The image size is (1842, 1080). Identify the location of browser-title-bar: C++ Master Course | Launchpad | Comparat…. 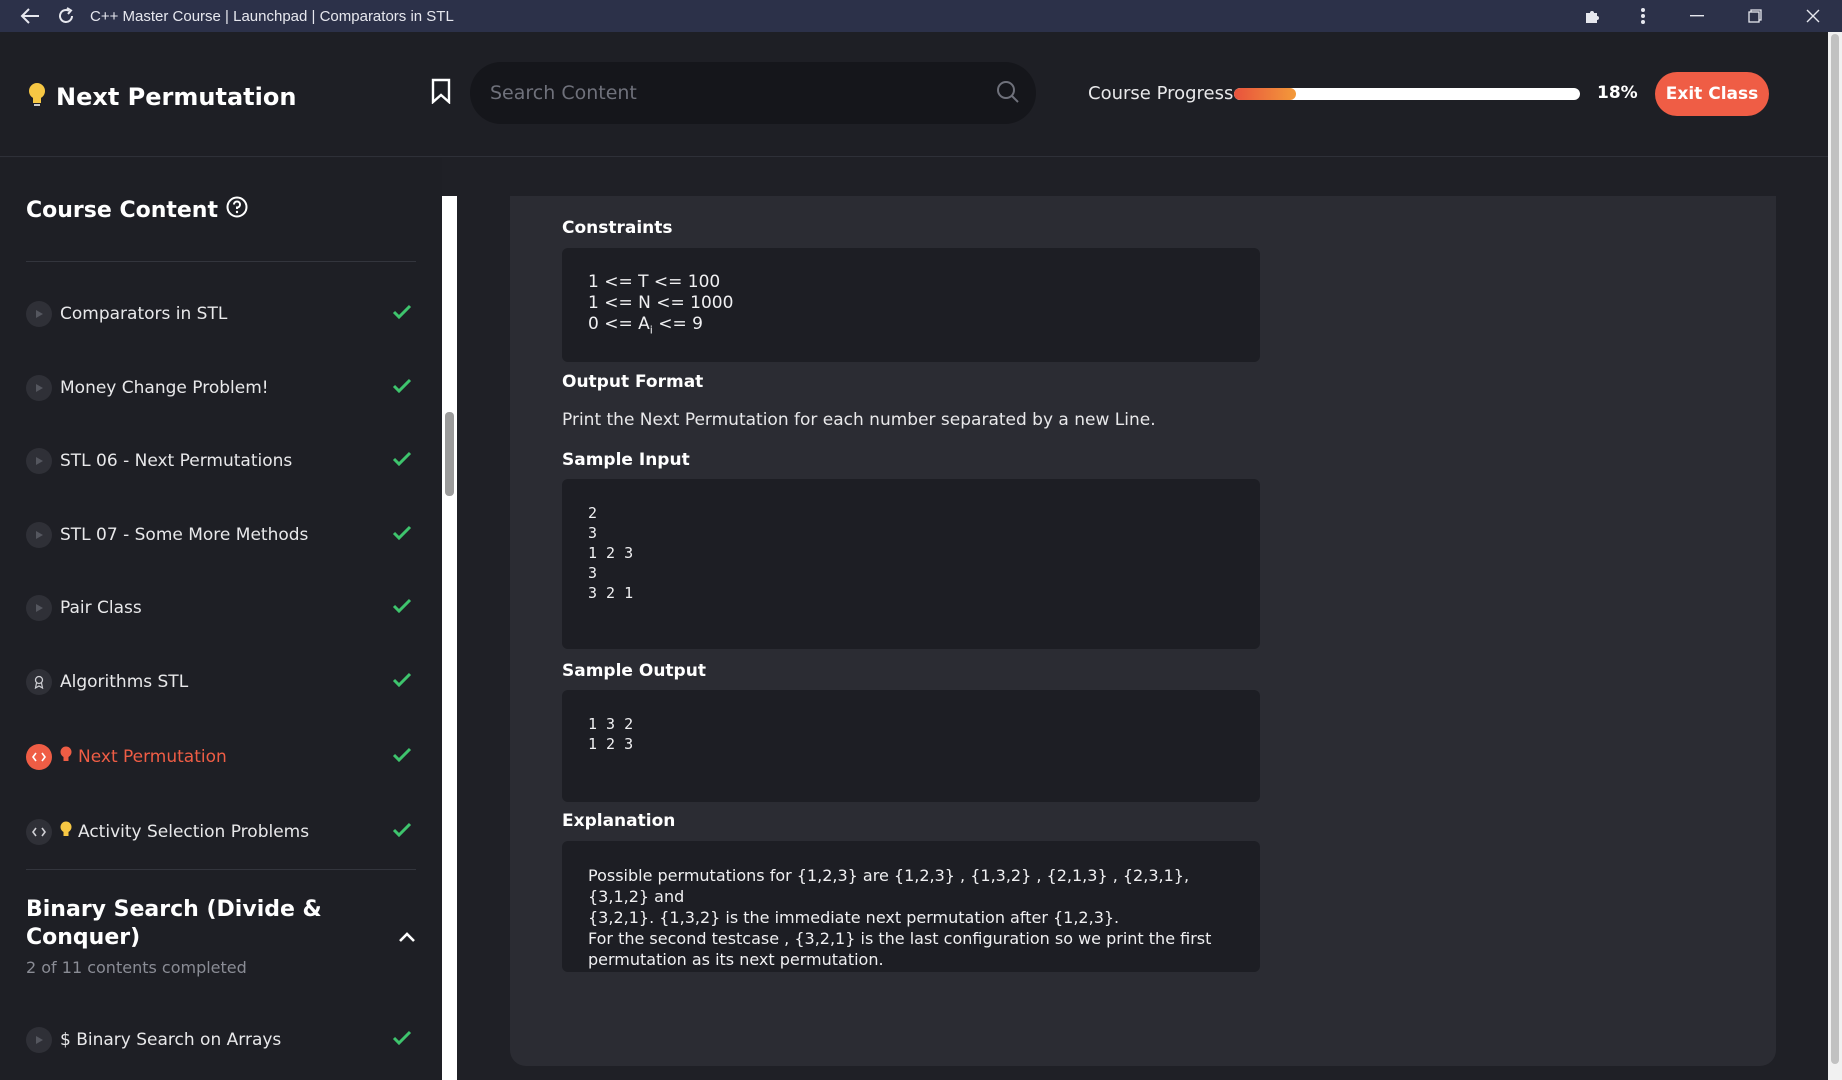
(921, 16).